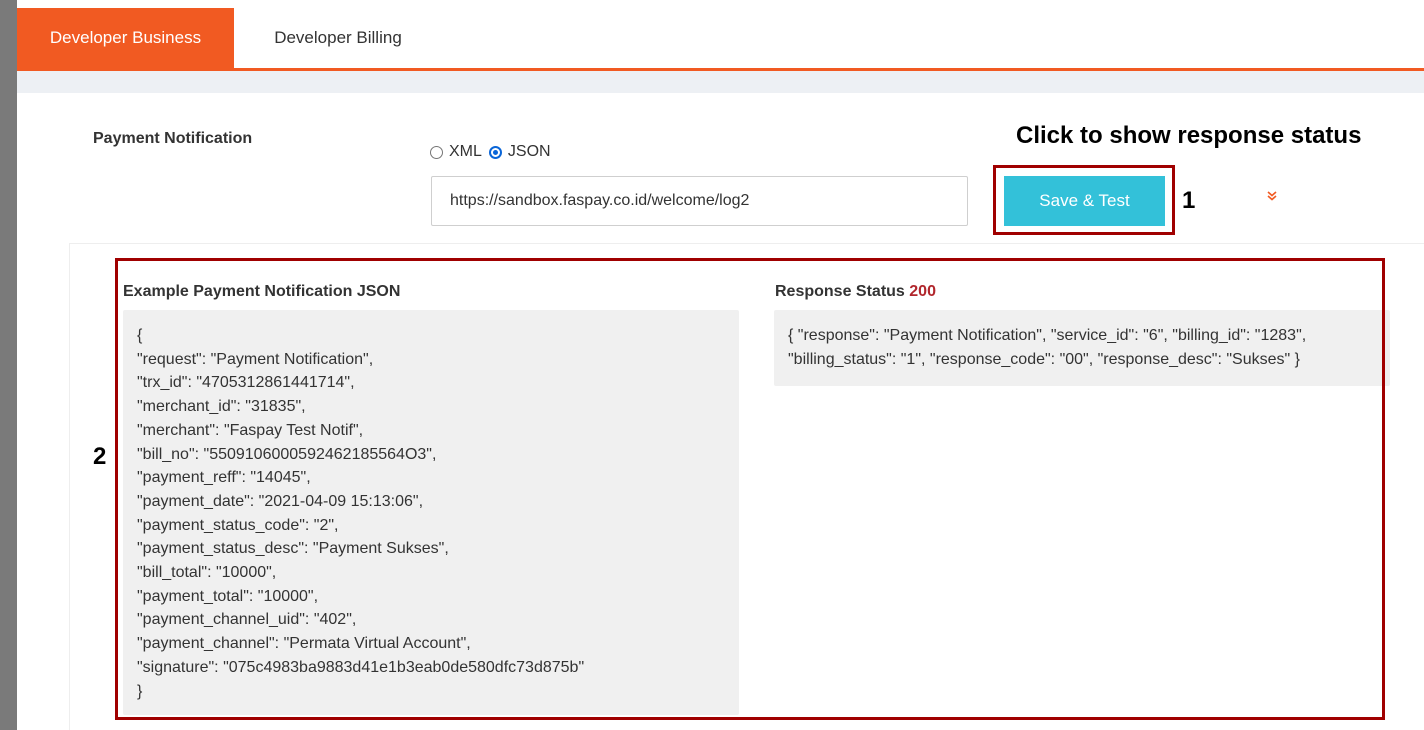 Image resolution: width=1424 pixels, height=730 pixels. I want to click on format-radio-group: XML JSON, so click(494, 152).